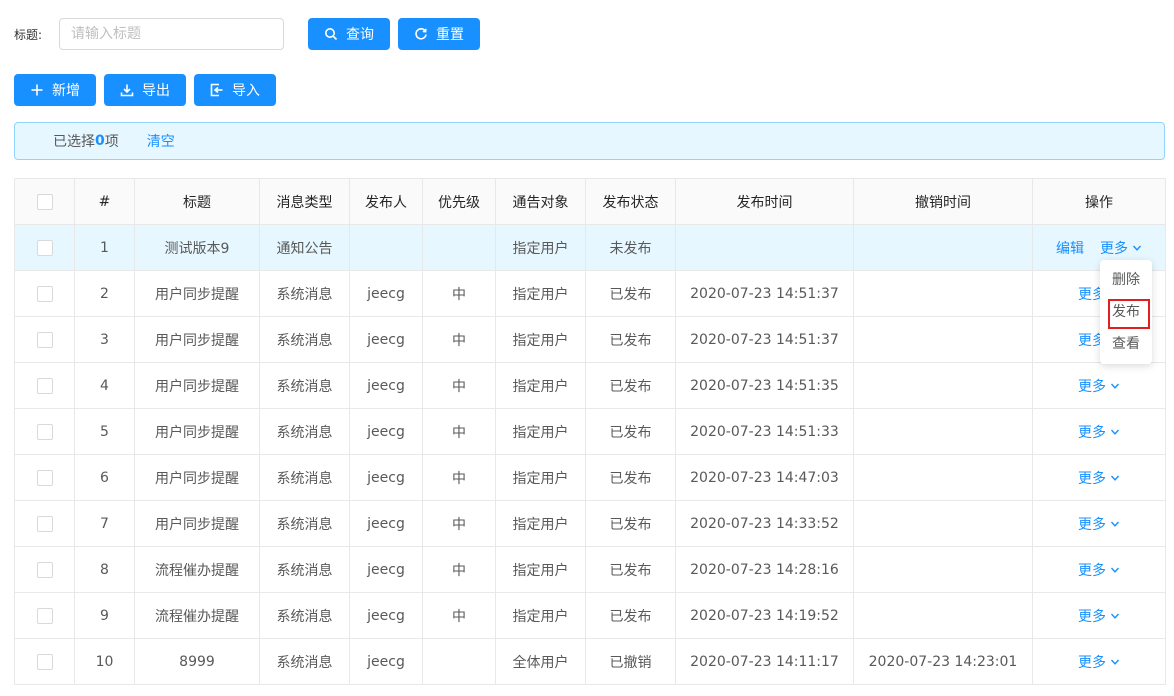 This screenshot has height=696, width=1174. What do you see at coordinates (1126, 312) in the screenshot?
I see `menu-item-publish: 发布` at bounding box center [1126, 312].